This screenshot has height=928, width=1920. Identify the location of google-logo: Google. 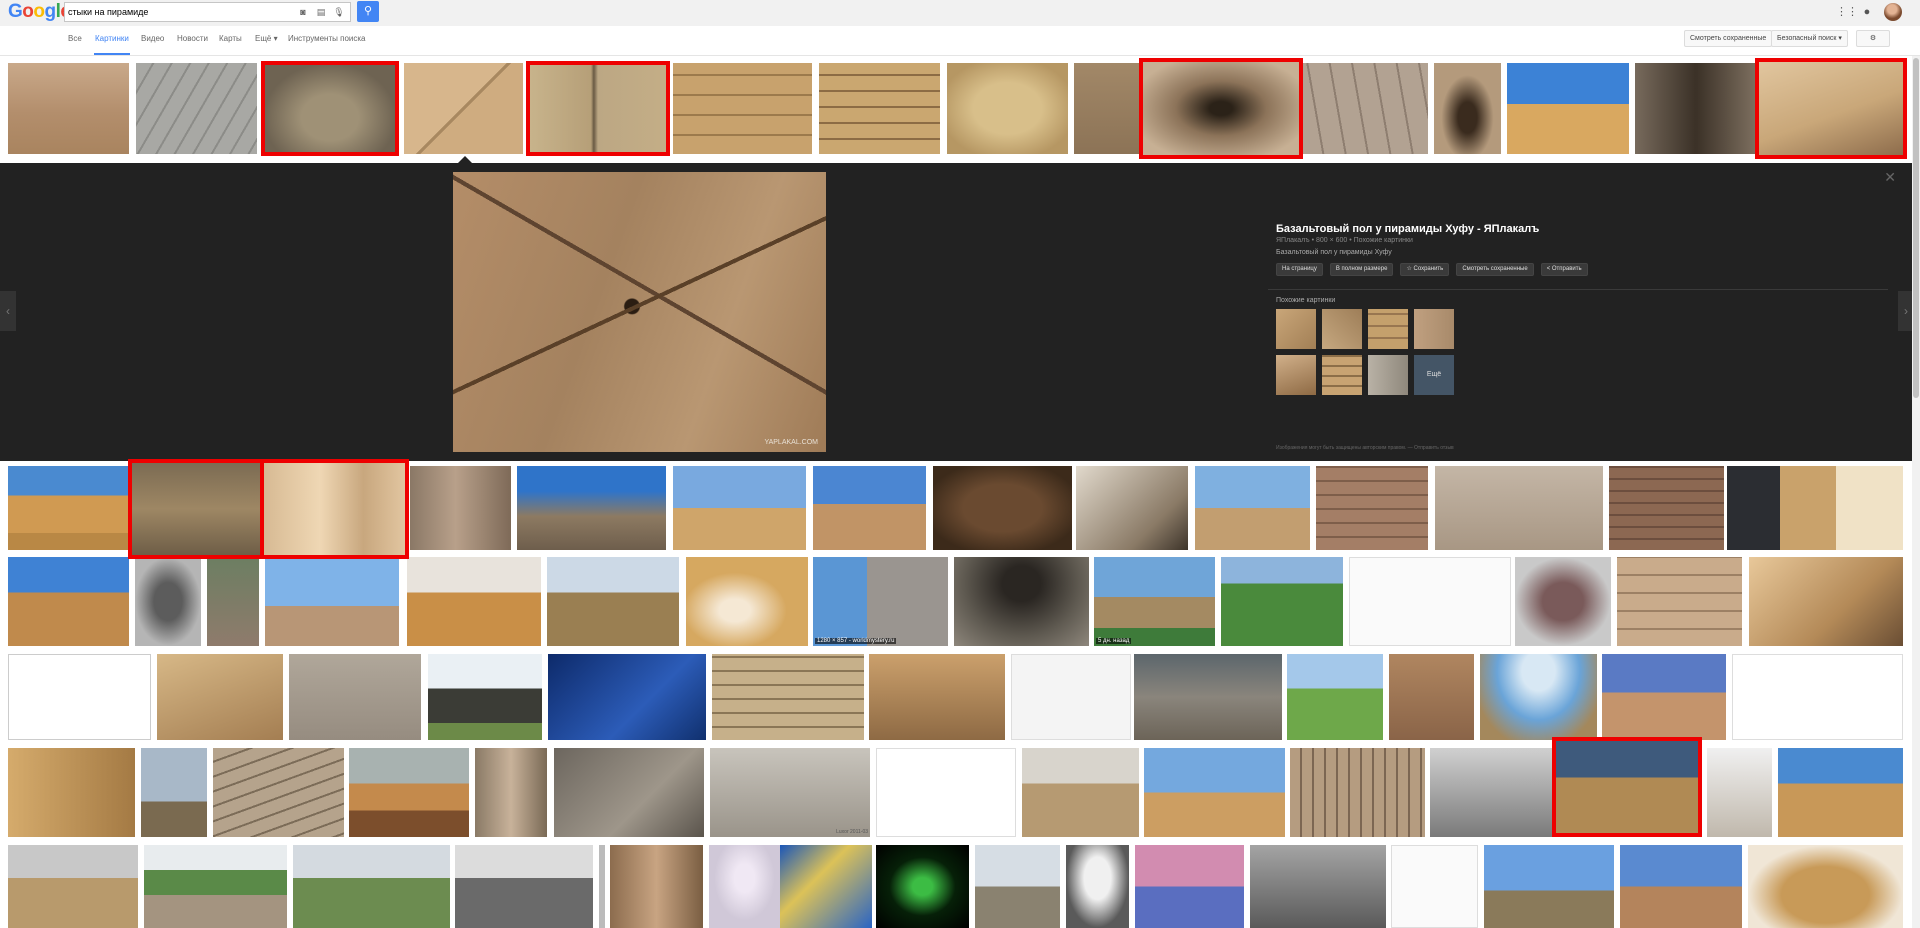
(39, 12).